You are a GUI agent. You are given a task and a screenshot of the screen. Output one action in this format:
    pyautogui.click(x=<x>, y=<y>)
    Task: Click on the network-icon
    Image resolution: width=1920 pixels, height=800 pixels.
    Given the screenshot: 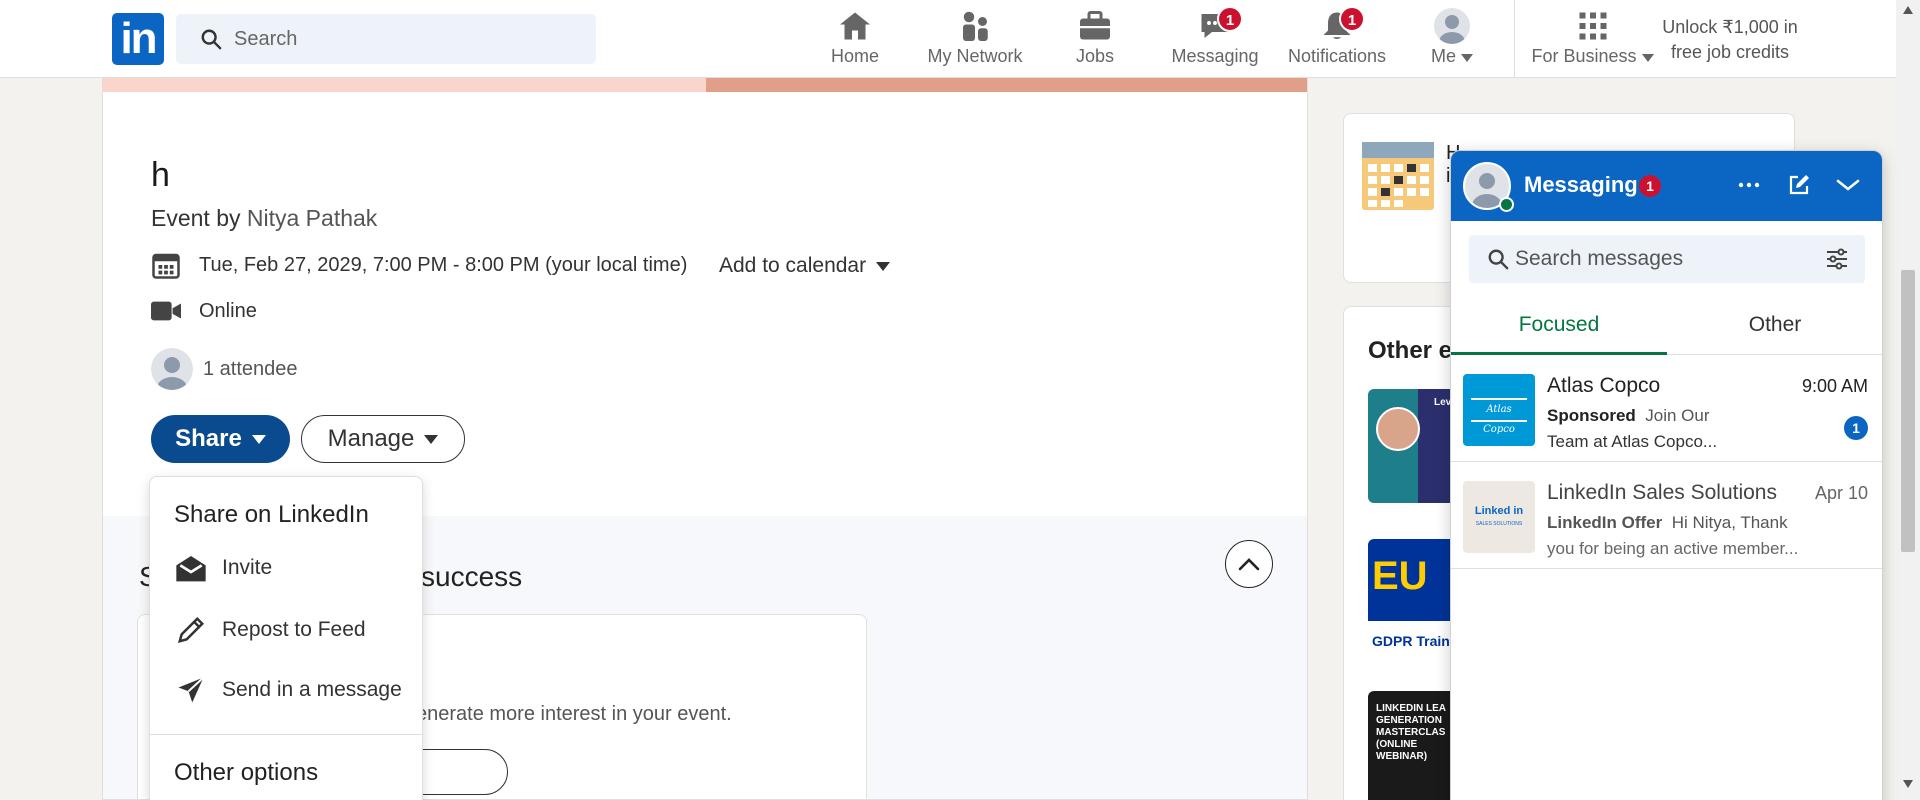 What is the action you would take?
    pyautogui.click(x=975, y=26)
    